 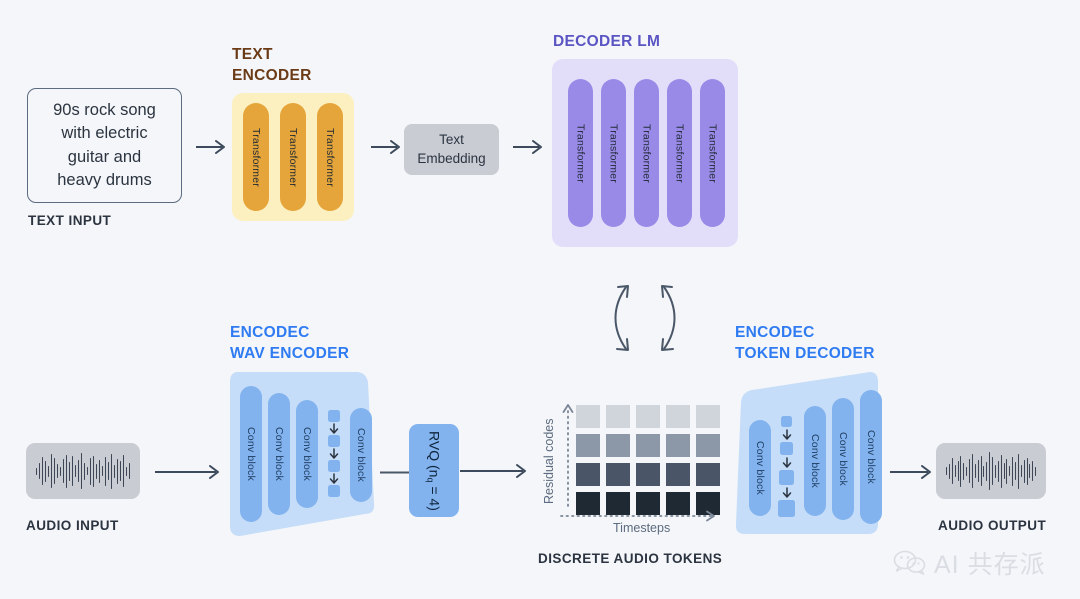 What do you see at coordinates (642, 528) in the screenshot?
I see `tokens-x-axis-label: Timesteps` at bounding box center [642, 528].